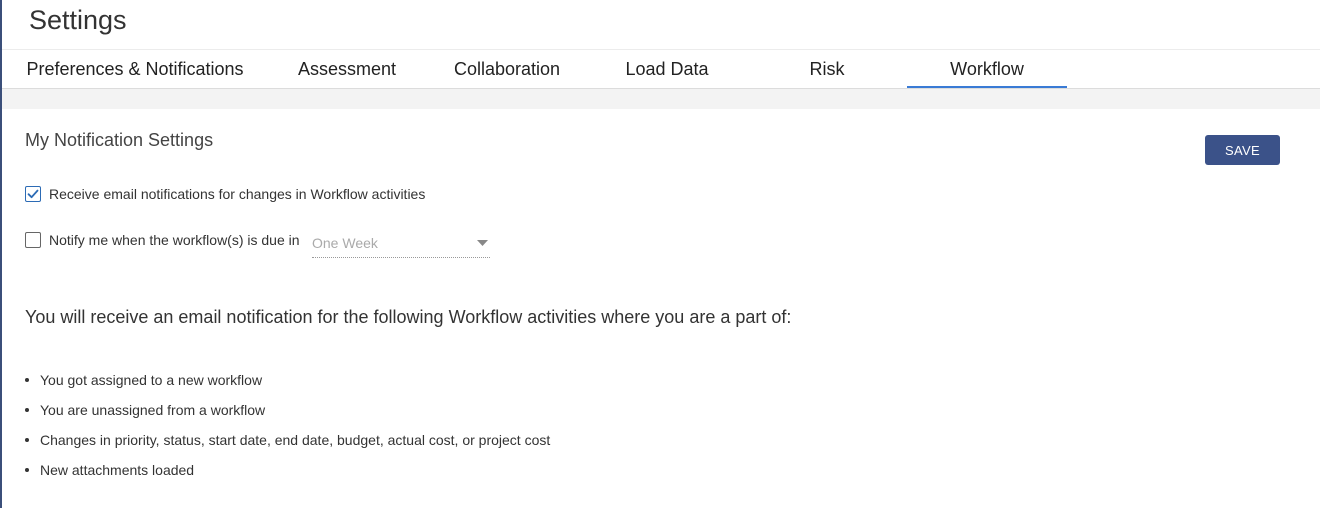 This screenshot has height=508, width=1320. What do you see at coordinates (1242, 150) in the screenshot?
I see `save-button: SAVE` at bounding box center [1242, 150].